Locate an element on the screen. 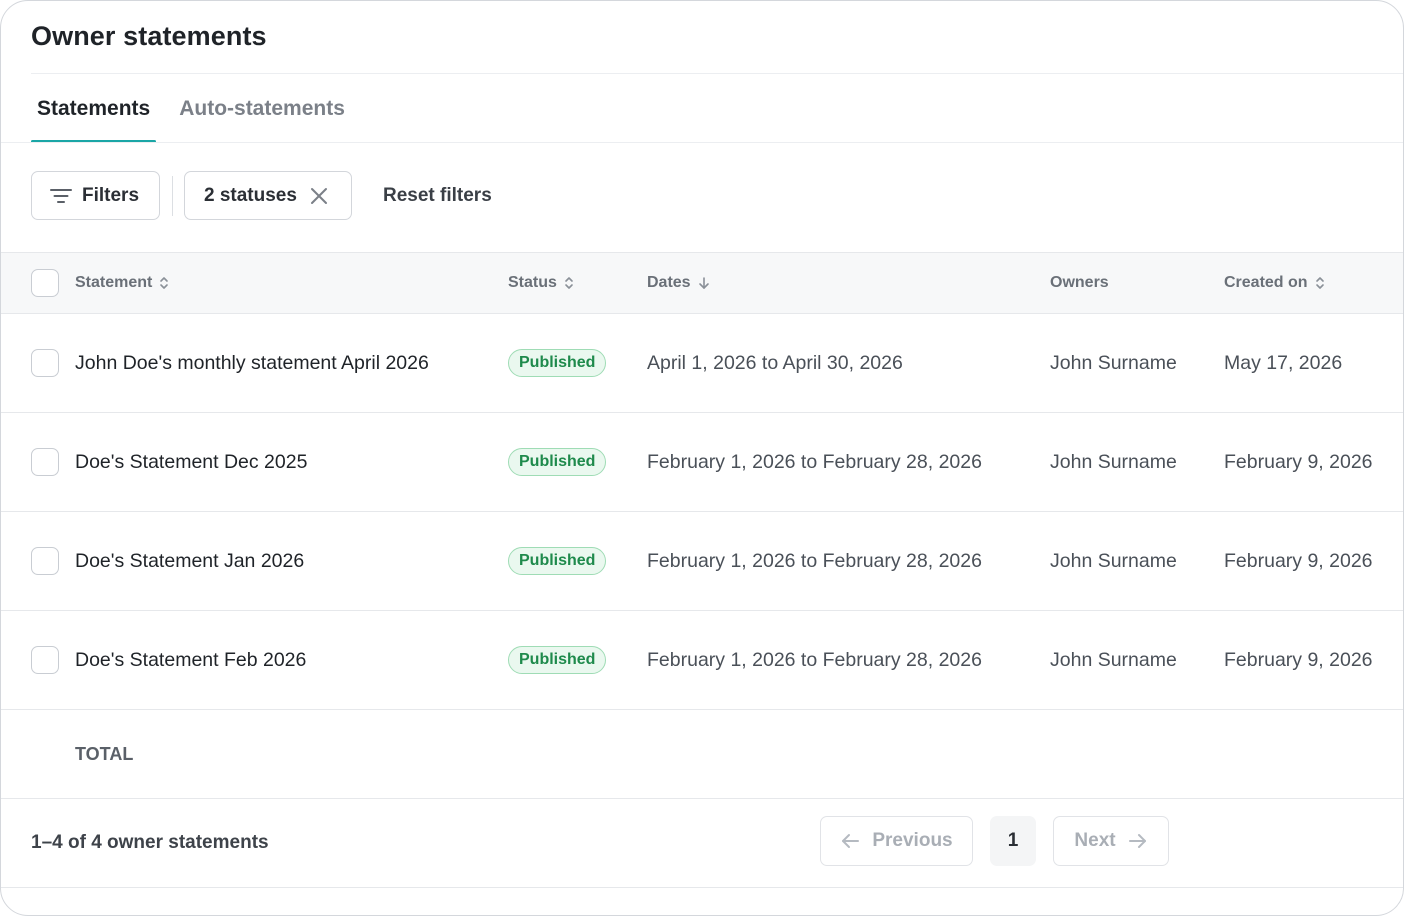 The height and width of the screenshot is (916, 1404). page-number-button: 1 is located at coordinates (1013, 841).